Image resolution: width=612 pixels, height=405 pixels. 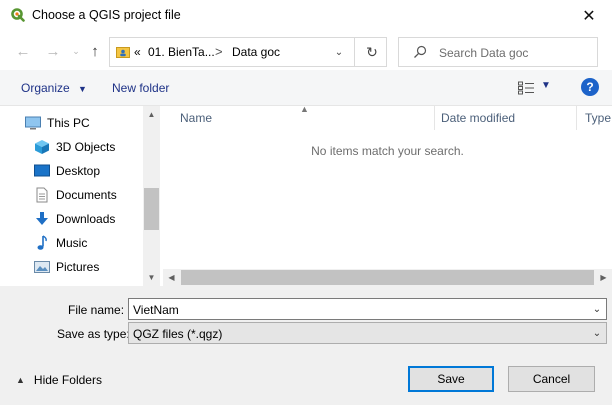 I want to click on sidebar-item-label: Documents, so click(x=86, y=195).